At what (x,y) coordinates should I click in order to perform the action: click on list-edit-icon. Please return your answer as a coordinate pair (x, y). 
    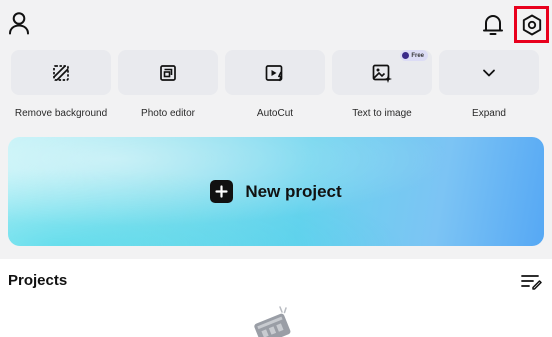
    Looking at the image, I should click on (531, 282).